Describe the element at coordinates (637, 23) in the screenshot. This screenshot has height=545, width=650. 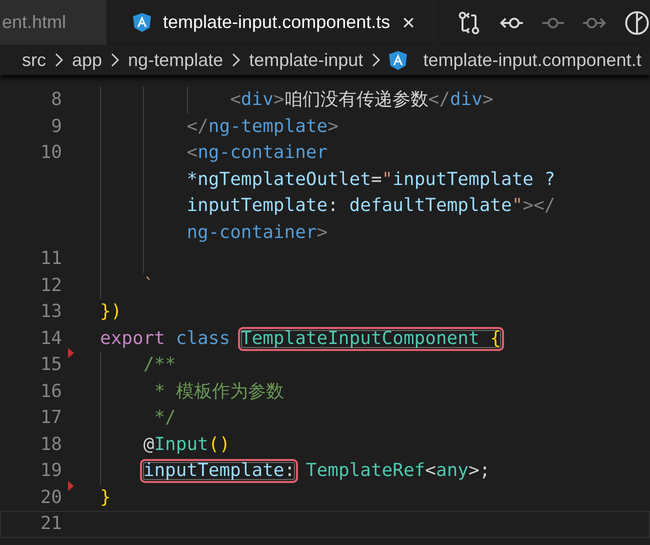
I see `graph-icon` at that location.